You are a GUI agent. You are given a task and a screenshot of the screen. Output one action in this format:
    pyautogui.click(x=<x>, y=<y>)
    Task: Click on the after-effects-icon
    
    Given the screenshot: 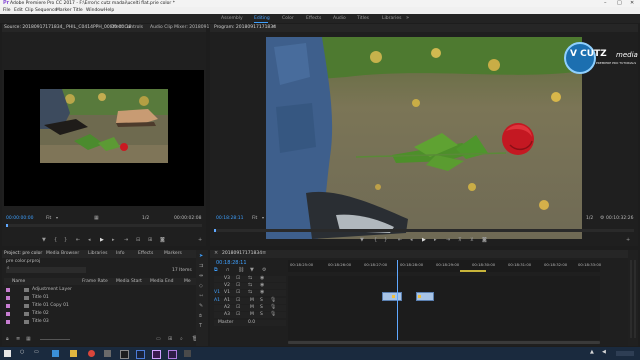 What is the action you would take?
    pyautogui.click(x=172, y=354)
    